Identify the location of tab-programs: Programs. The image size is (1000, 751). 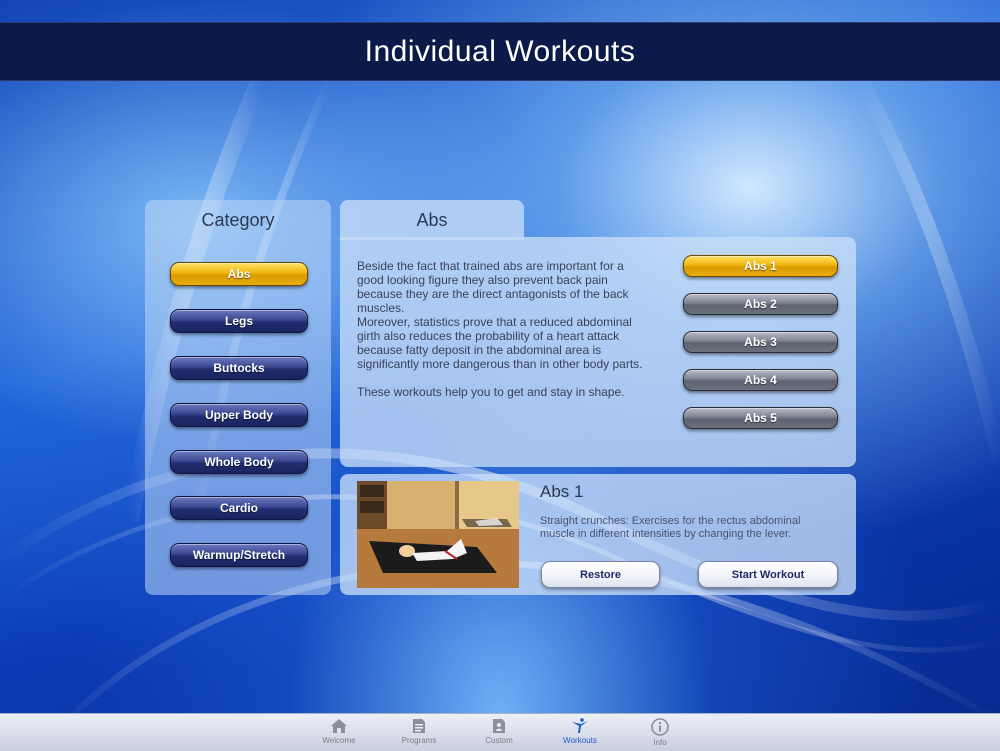
(419, 730).